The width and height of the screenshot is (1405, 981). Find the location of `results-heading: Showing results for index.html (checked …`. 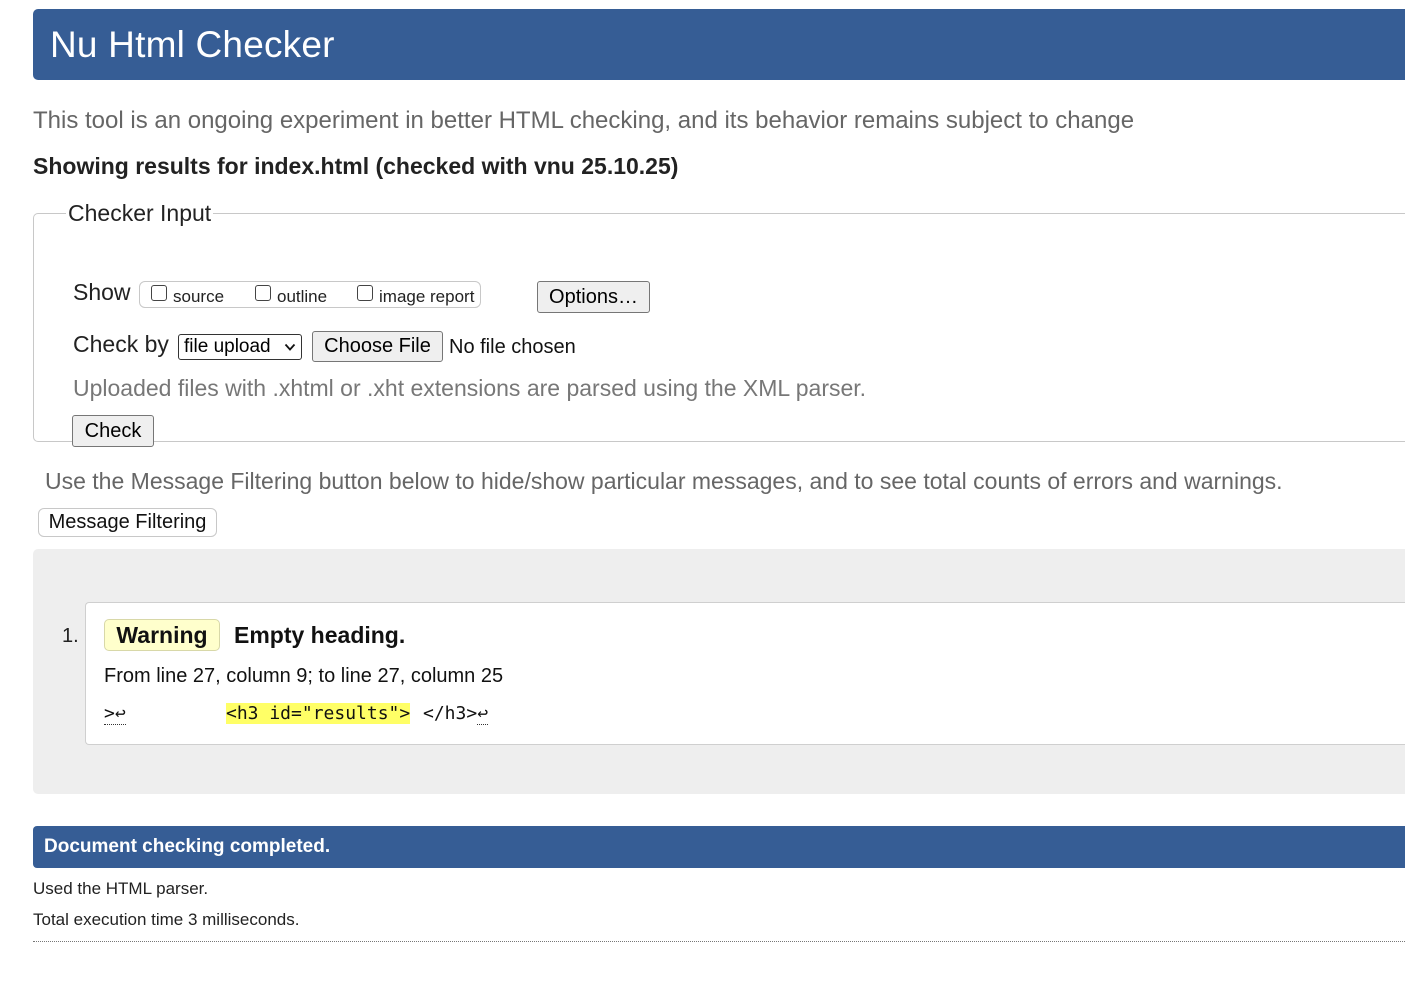

results-heading: Showing results for index.html (checked … is located at coordinates (356, 166).